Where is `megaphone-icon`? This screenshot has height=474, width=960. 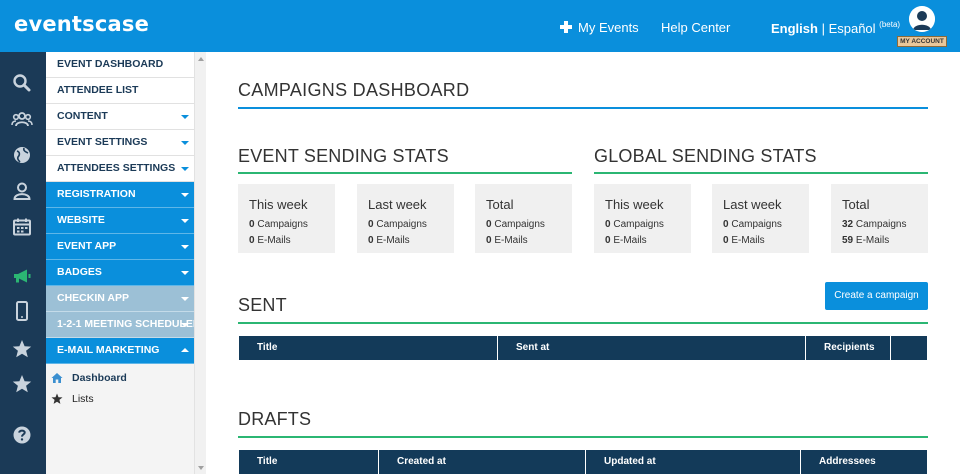
megaphone-icon is located at coordinates (22, 276).